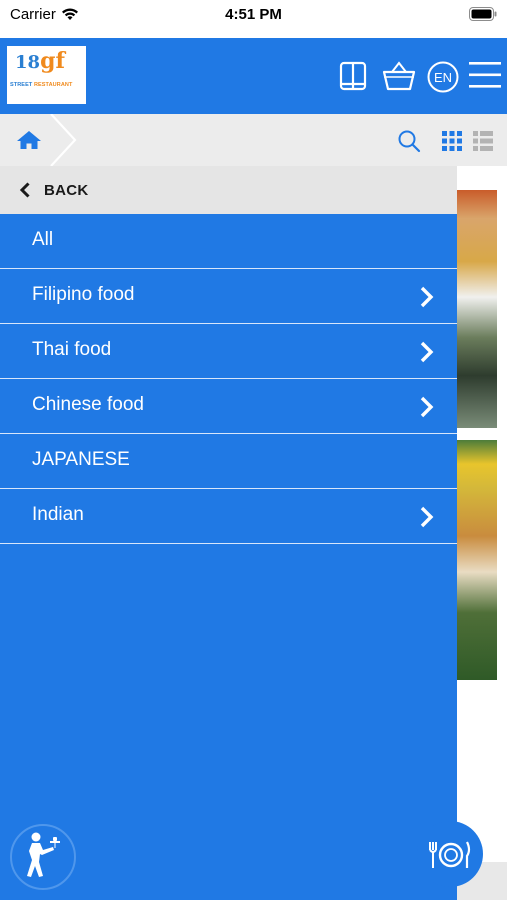 Image resolution: width=507 pixels, height=900 pixels. Describe the element at coordinates (228, 516) in the screenshot. I see `category-item-indian: Indian` at that location.